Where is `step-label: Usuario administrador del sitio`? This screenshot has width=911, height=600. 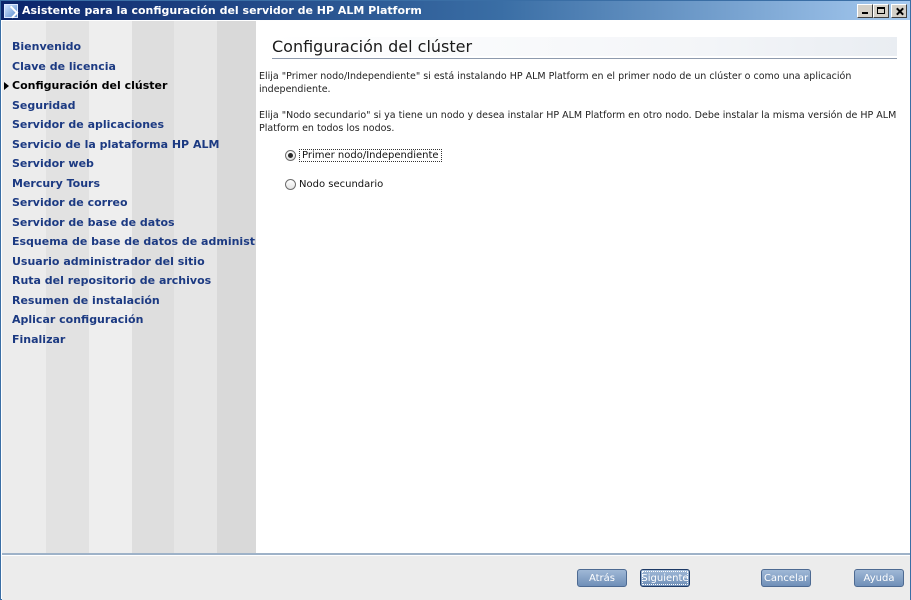 step-label: Usuario administrador del sitio is located at coordinates (108, 261).